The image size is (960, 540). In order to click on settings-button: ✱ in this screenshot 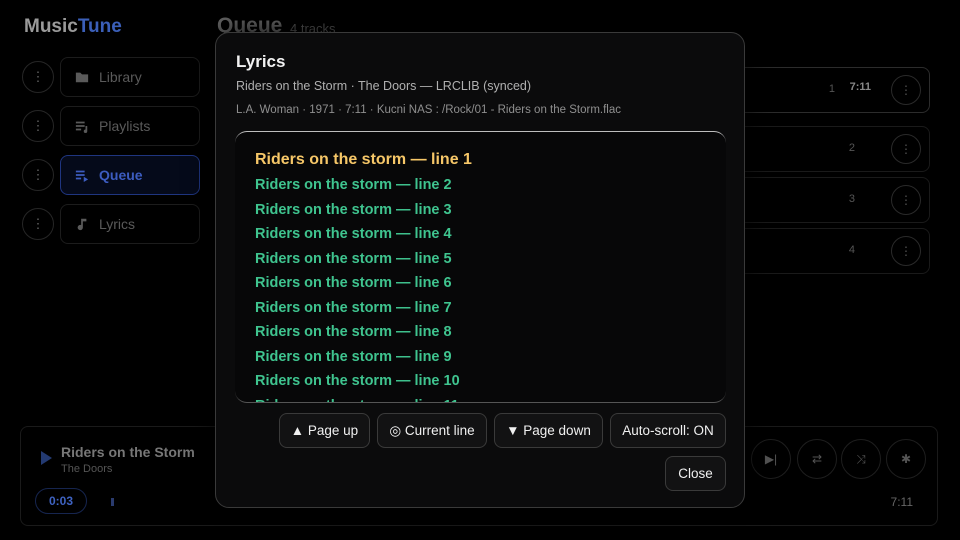, I will do `click(906, 459)`.